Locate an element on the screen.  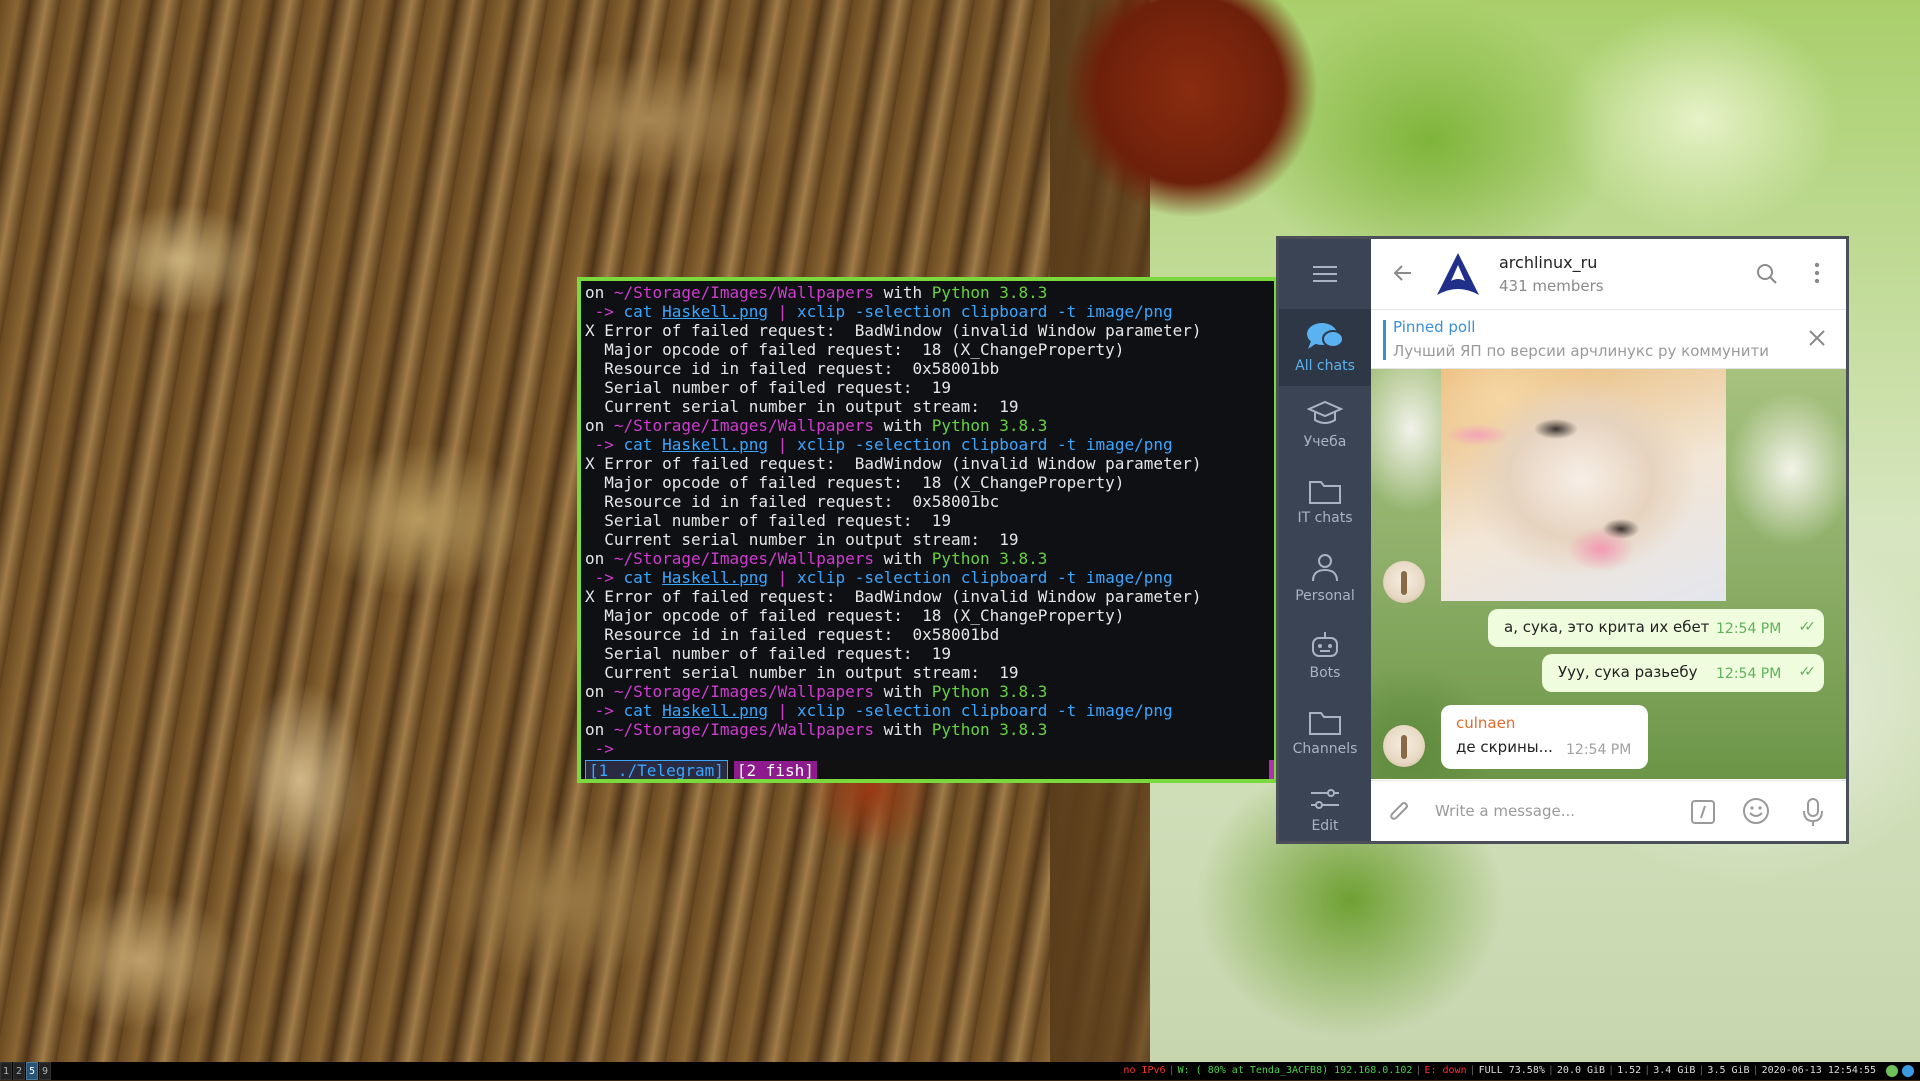
more-vertical-icon is located at coordinates (1817, 273).